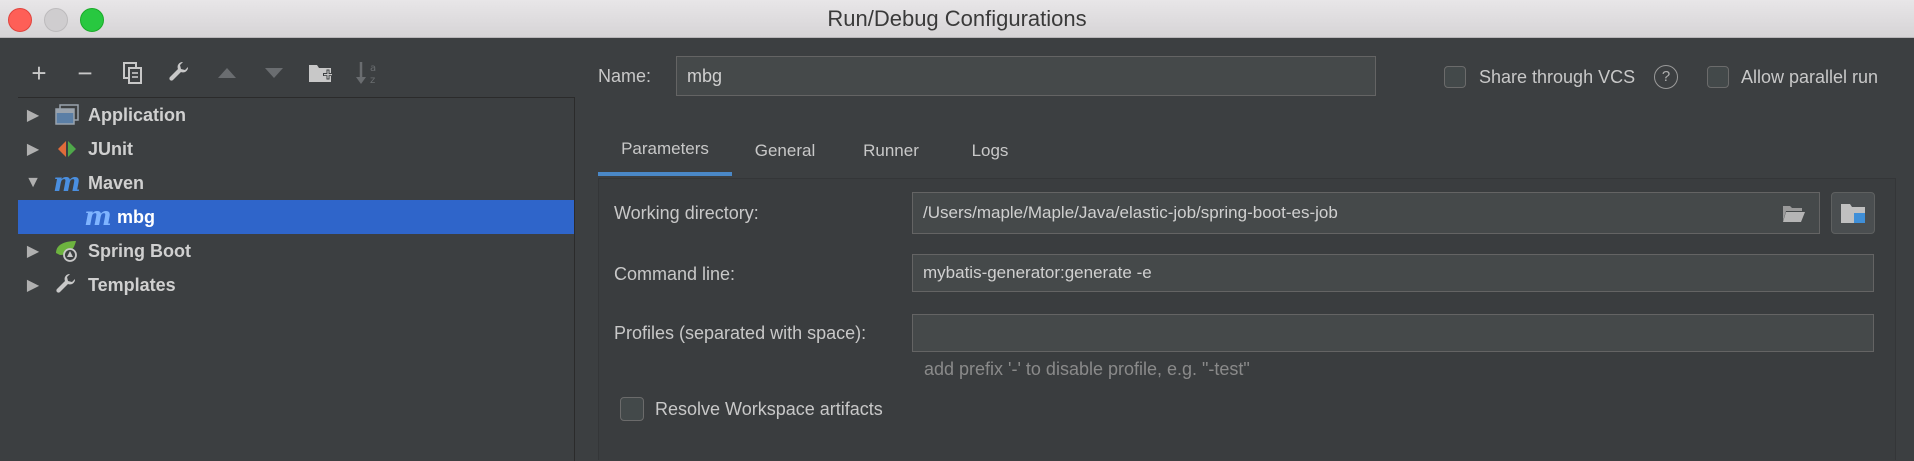 This screenshot has width=1914, height=461. I want to click on move-up-button, so click(227, 73).